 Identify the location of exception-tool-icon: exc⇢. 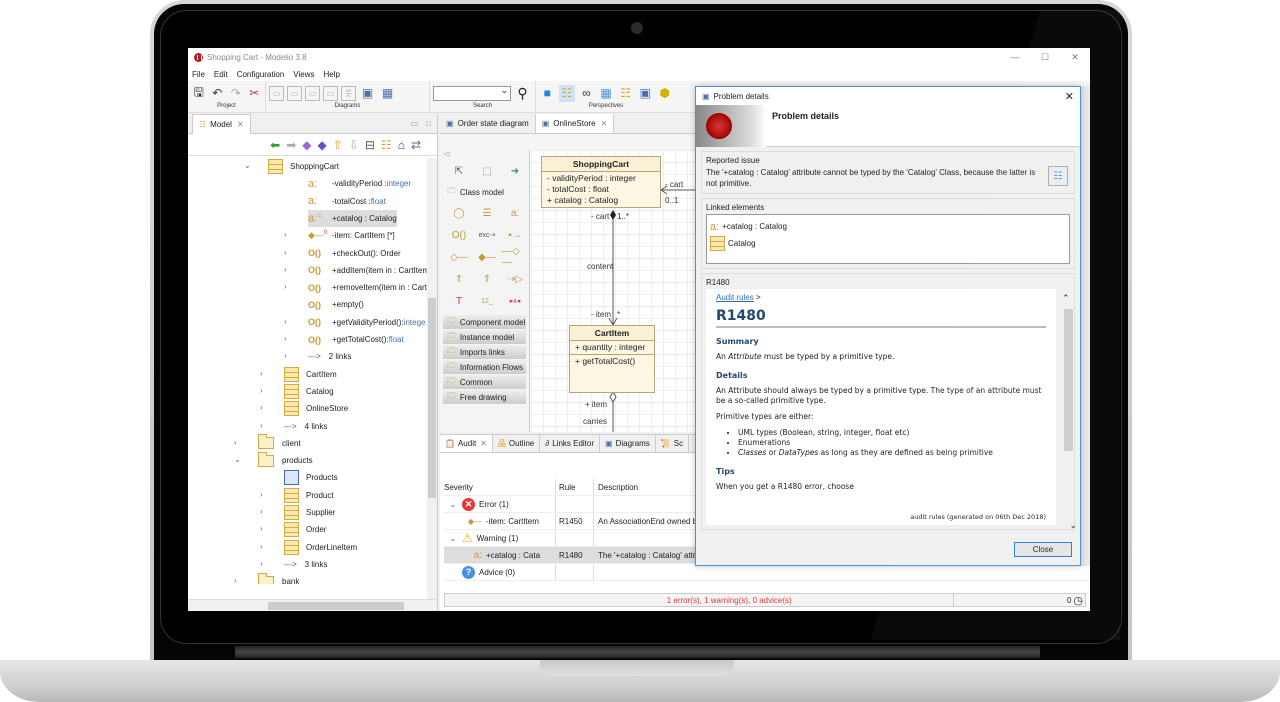
(487, 235).